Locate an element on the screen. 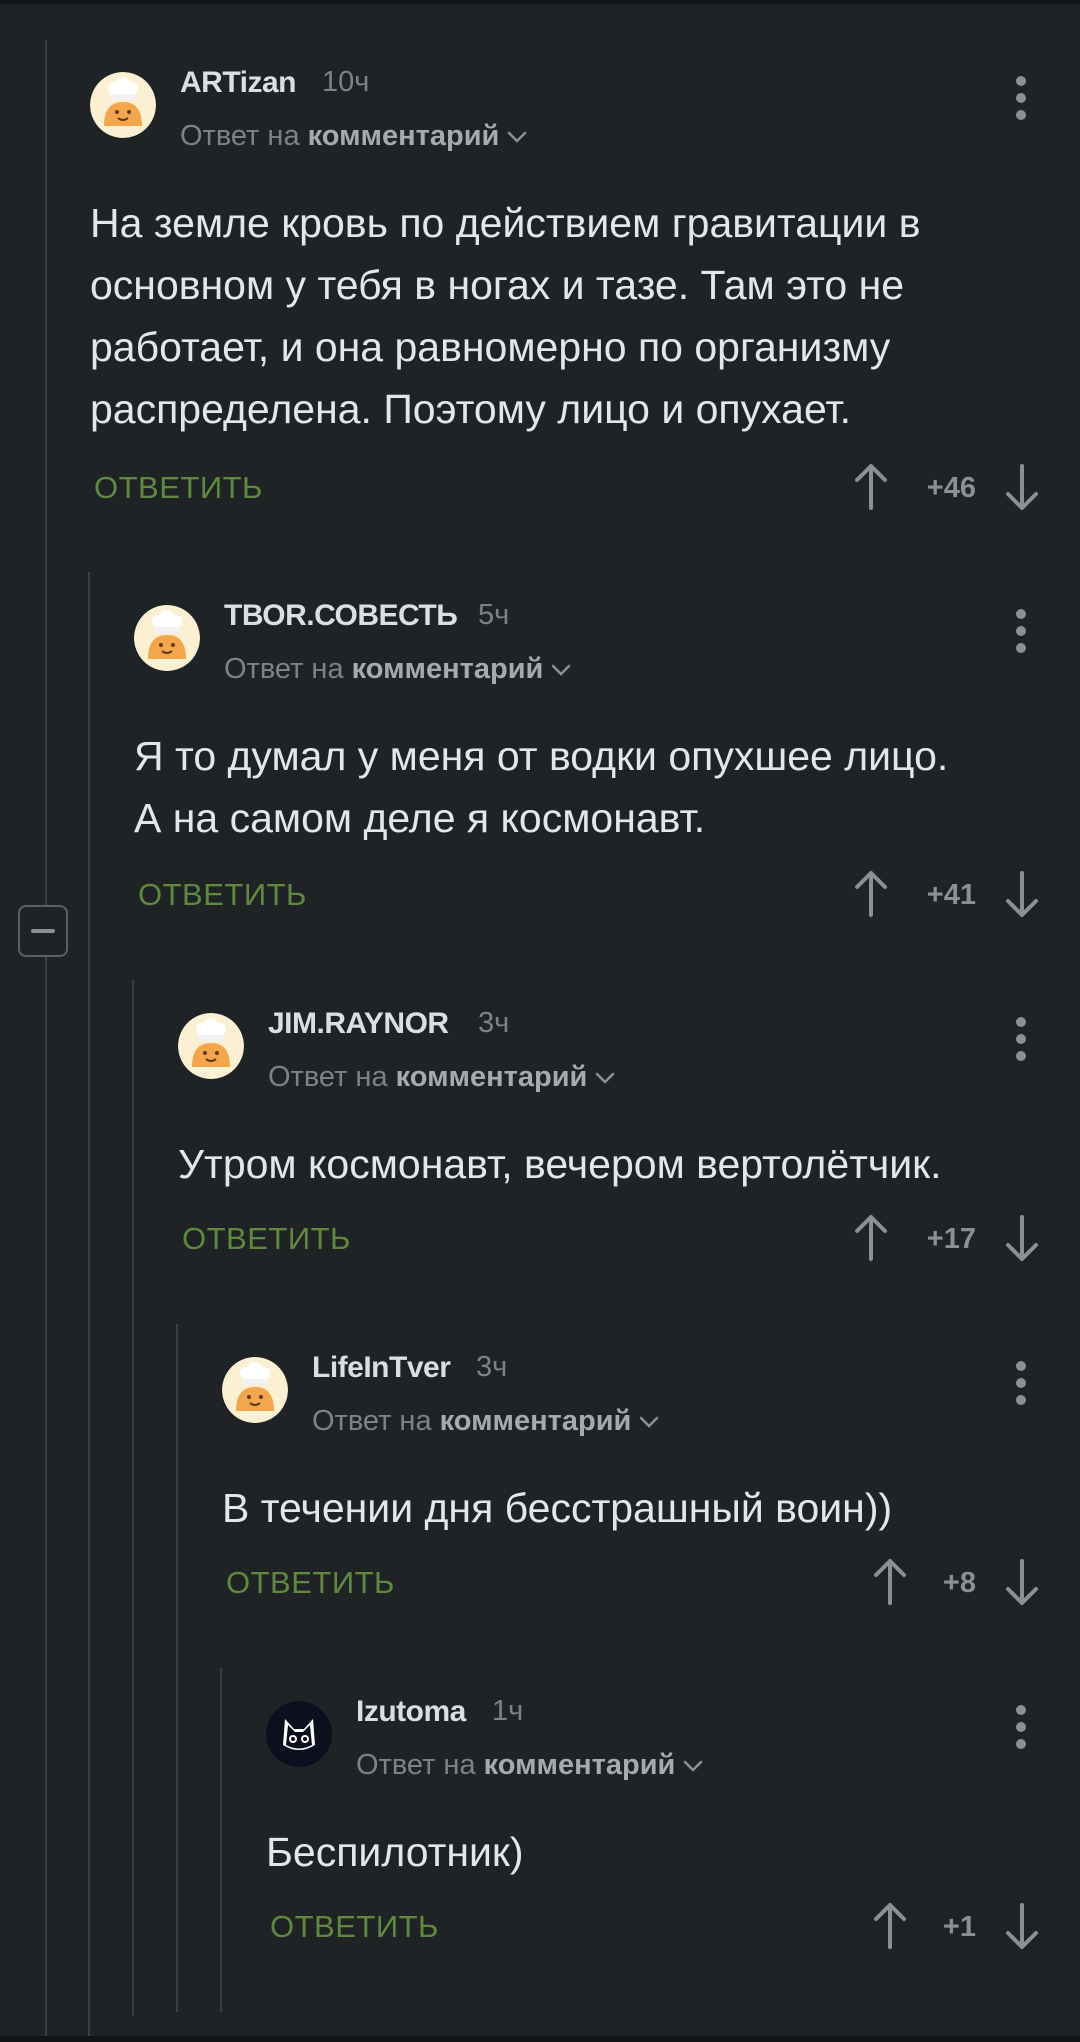 Image resolution: width=1080 pixels, height=2042 pixels. top-divider is located at coordinates (540, 2).